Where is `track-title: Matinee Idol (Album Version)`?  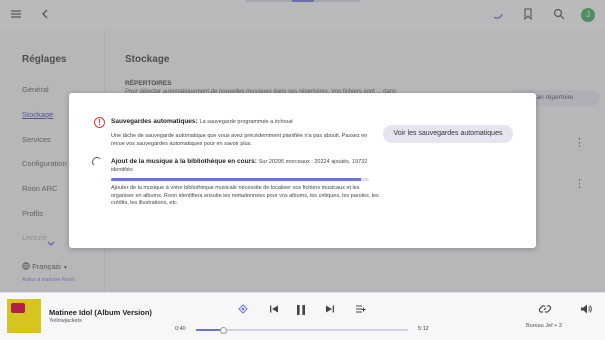 track-title: Matinee Idol (Album Version) is located at coordinates (100, 312).